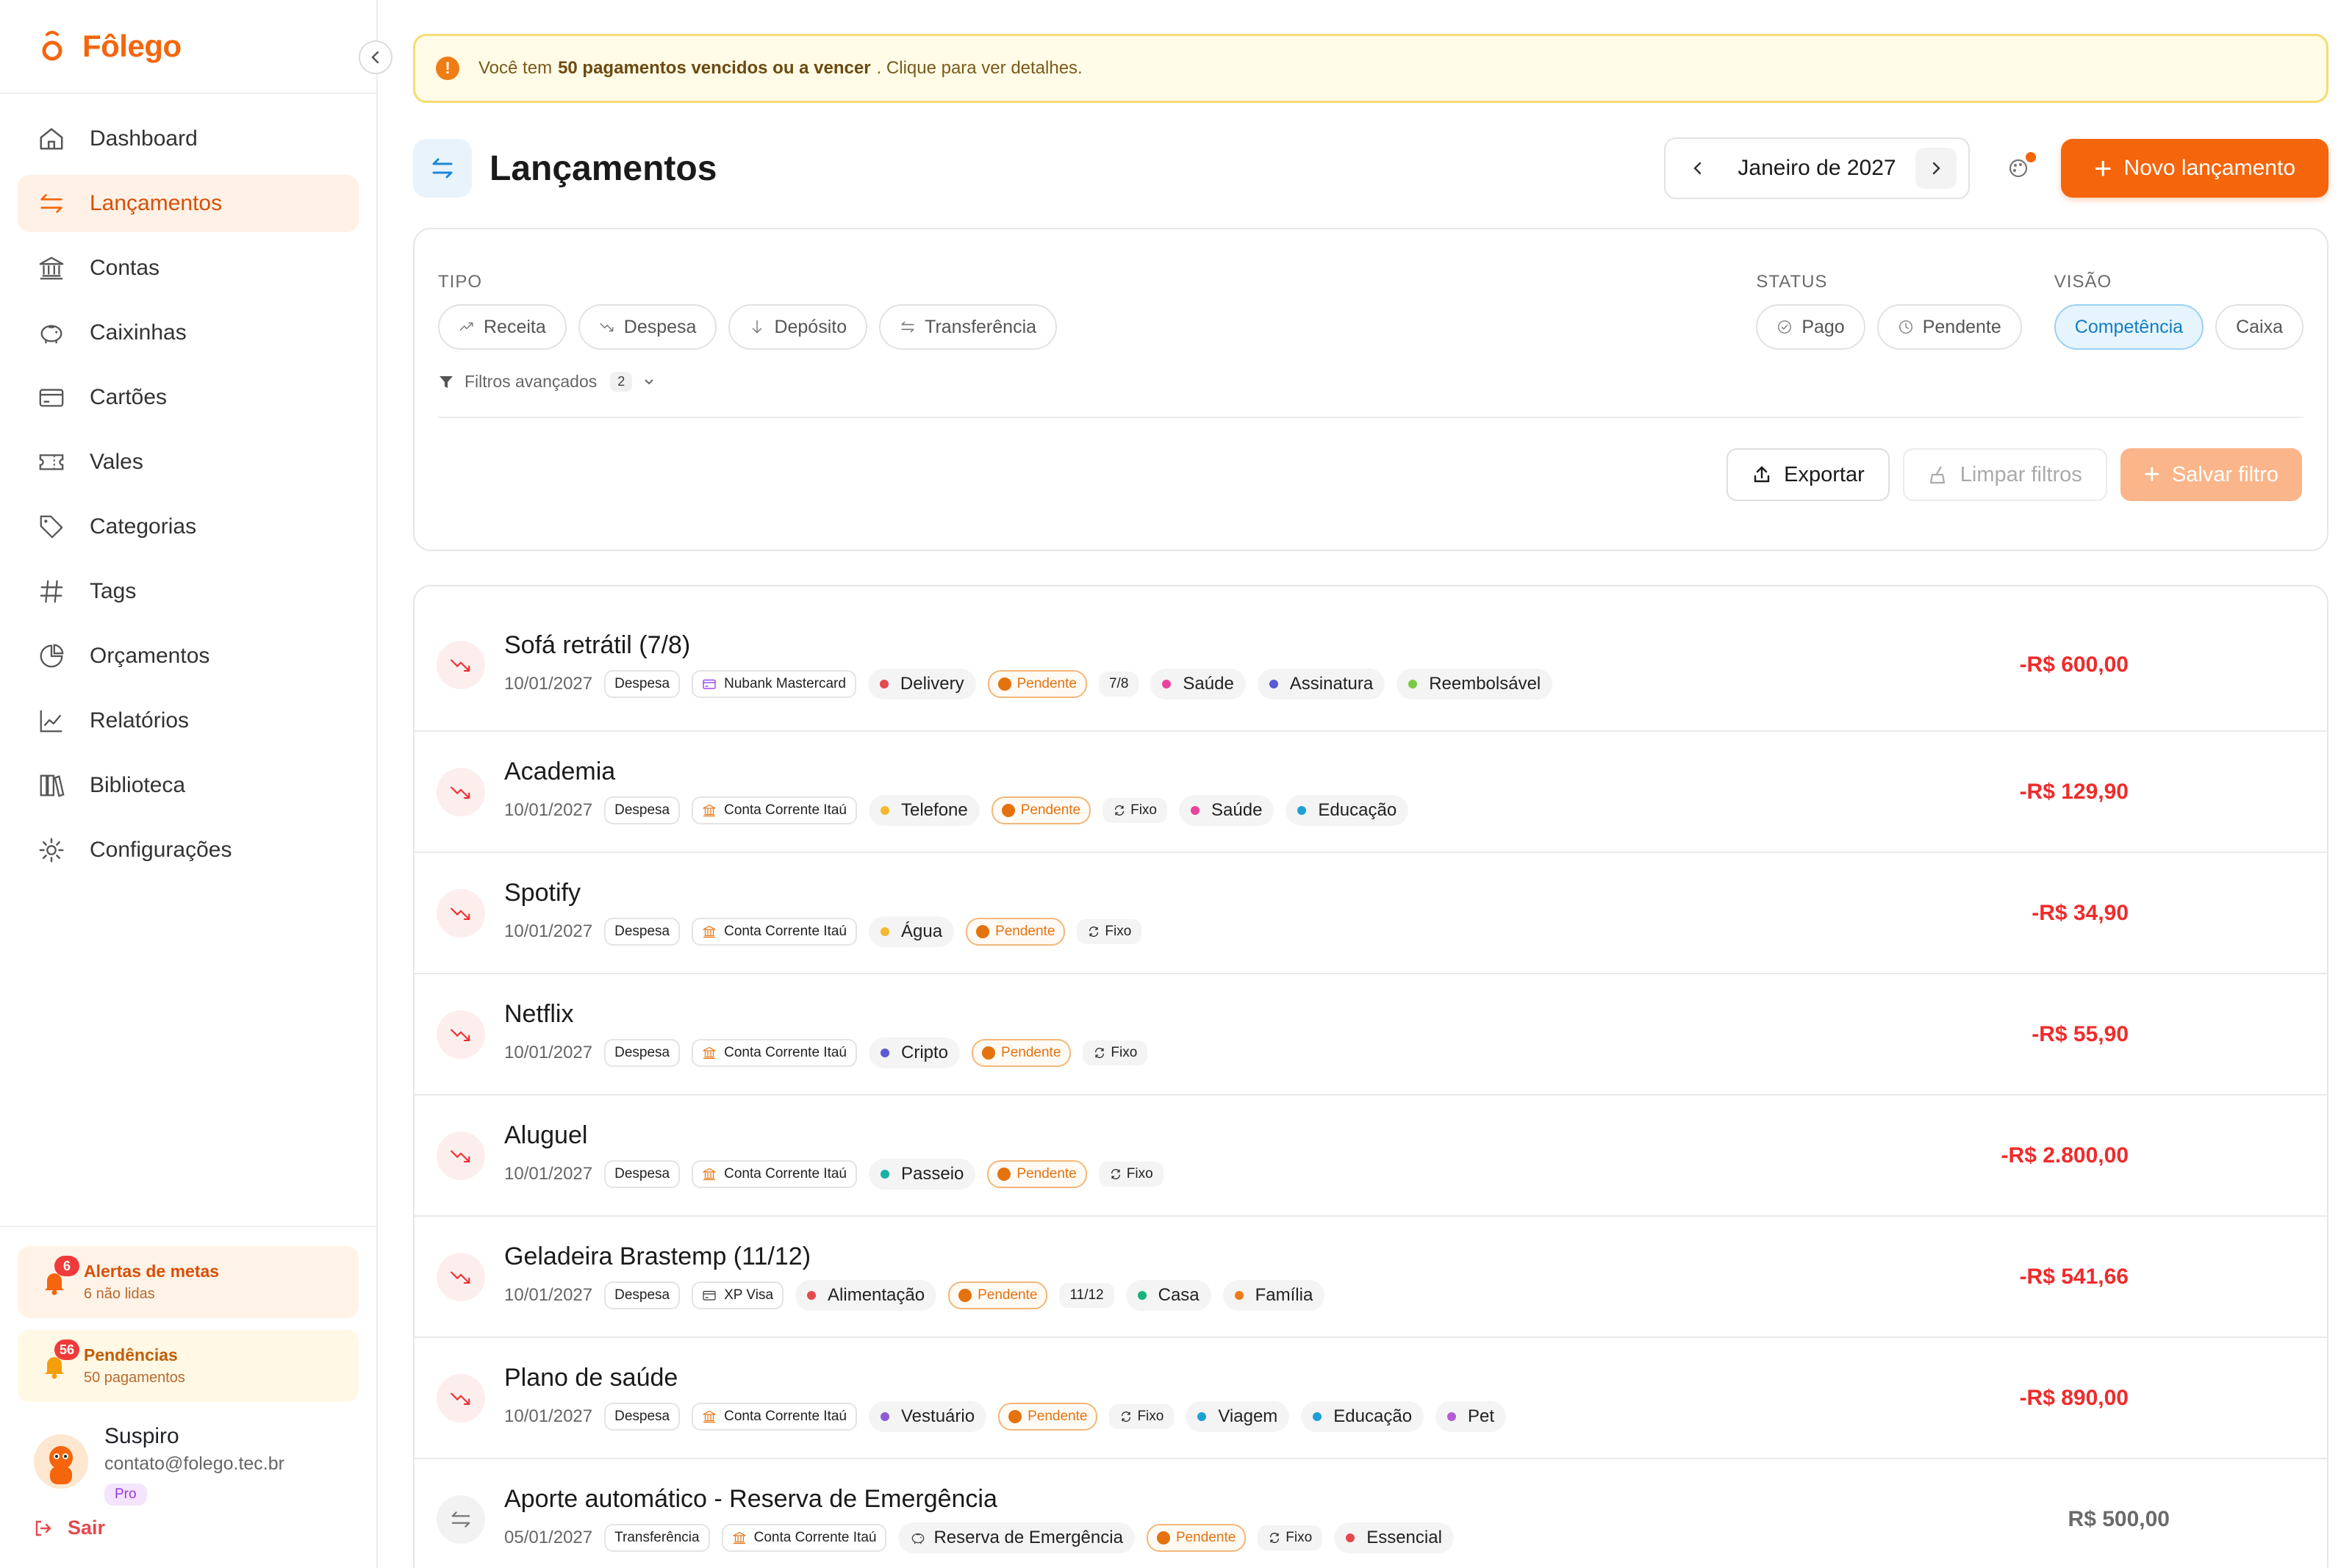  What do you see at coordinates (1785, 327) in the screenshot?
I see `check-circle-icon` at bounding box center [1785, 327].